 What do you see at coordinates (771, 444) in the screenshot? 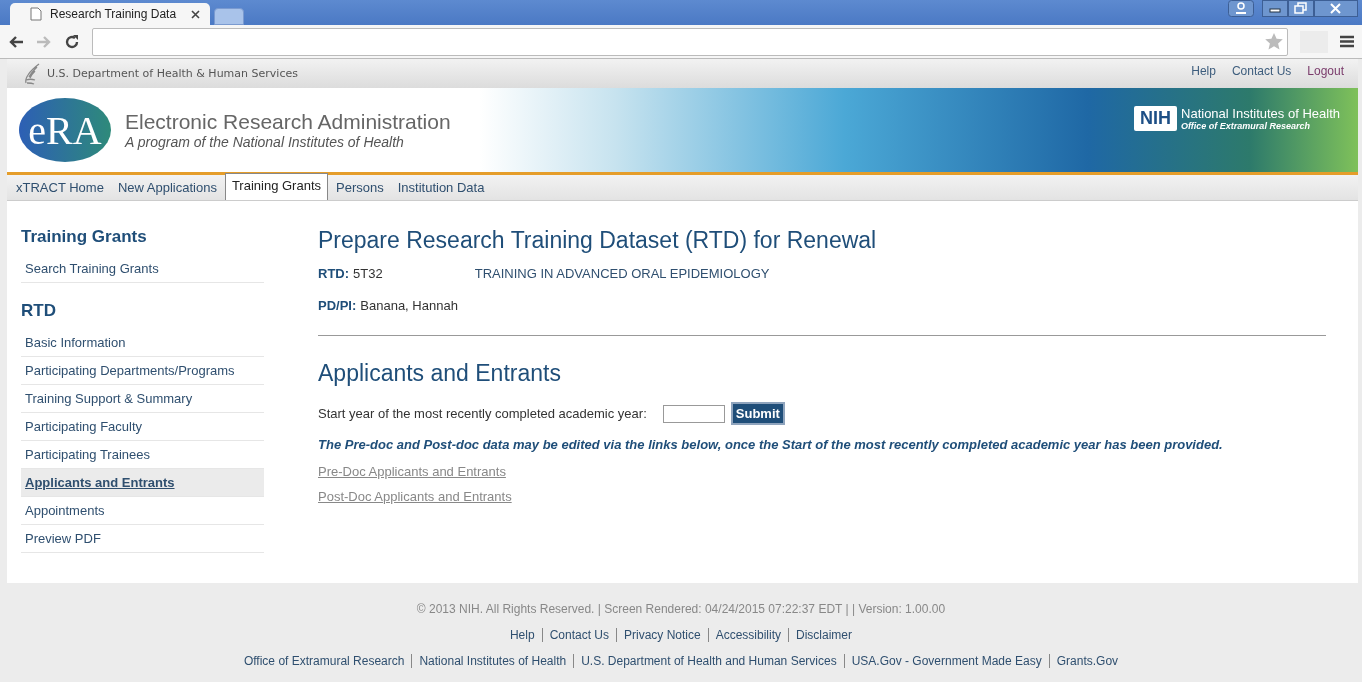
I see `note-text: The Pre-doc and Post-doc data may be edited via the links below, once the Start of the most recently completed academic year has been provided.` at bounding box center [771, 444].